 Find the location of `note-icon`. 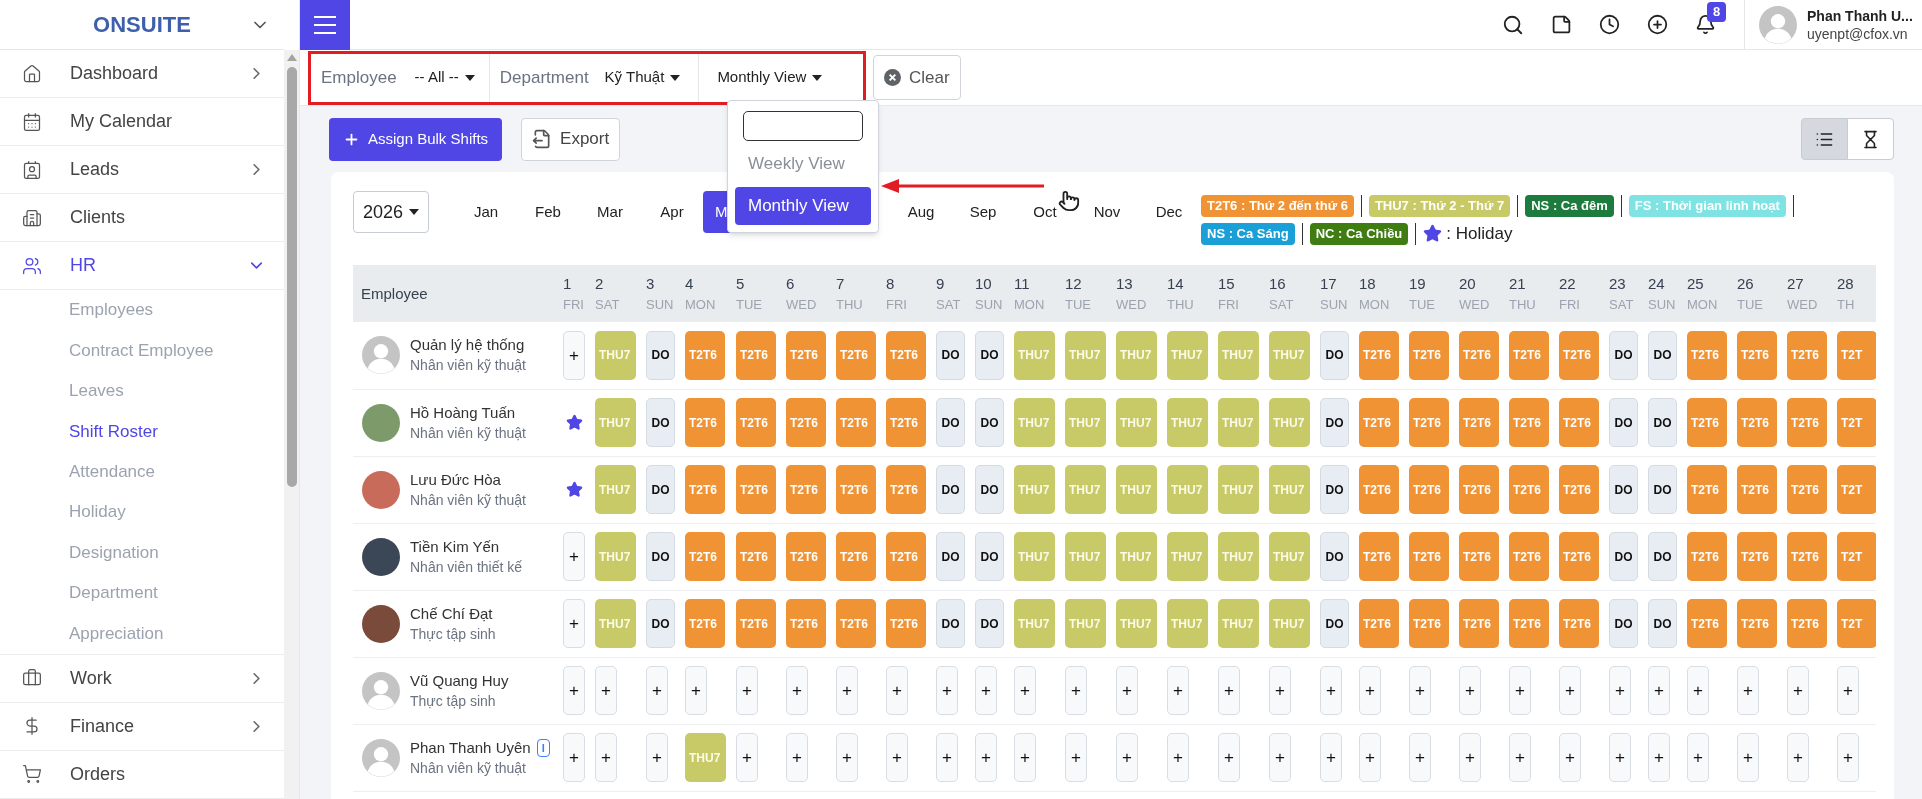

note-icon is located at coordinates (1561, 24).